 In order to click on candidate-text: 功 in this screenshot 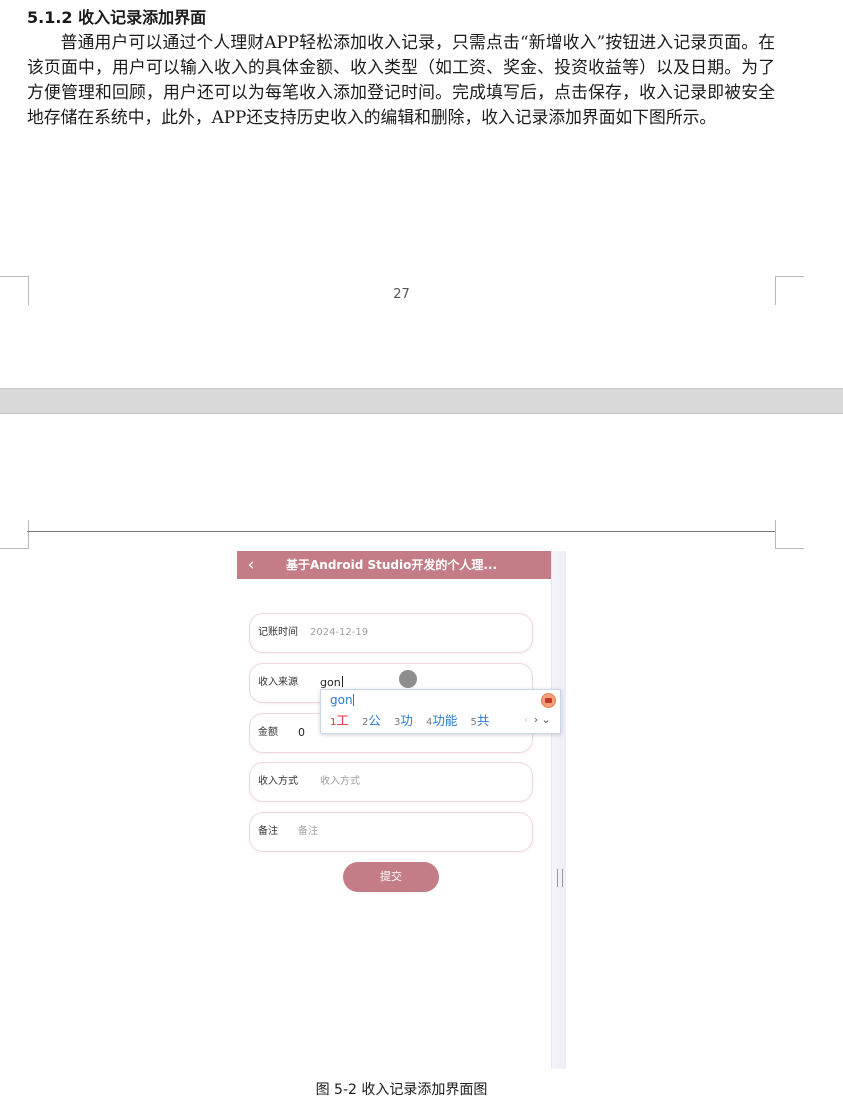, I will do `click(406, 720)`.